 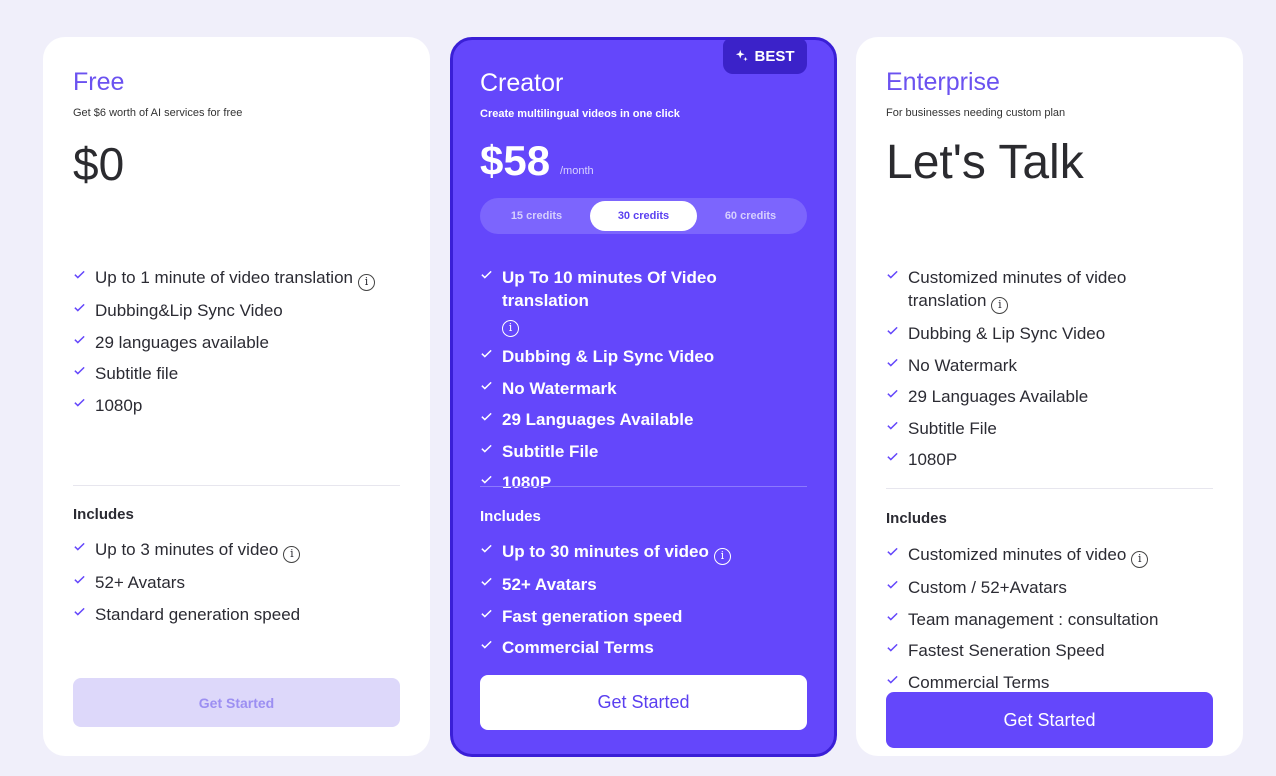 I want to click on feature-label: 29 Languages Available, so click(x=998, y=397).